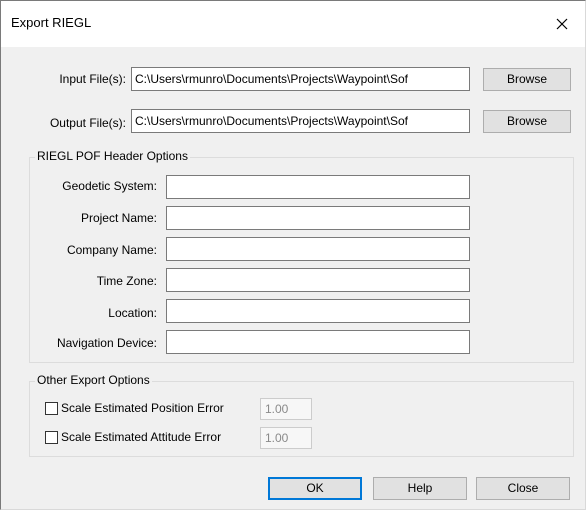 The image size is (586, 510). What do you see at coordinates (109, 186) in the screenshot?
I see `geodetic-system-label: Geodetic System:` at bounding box center [109, 186].